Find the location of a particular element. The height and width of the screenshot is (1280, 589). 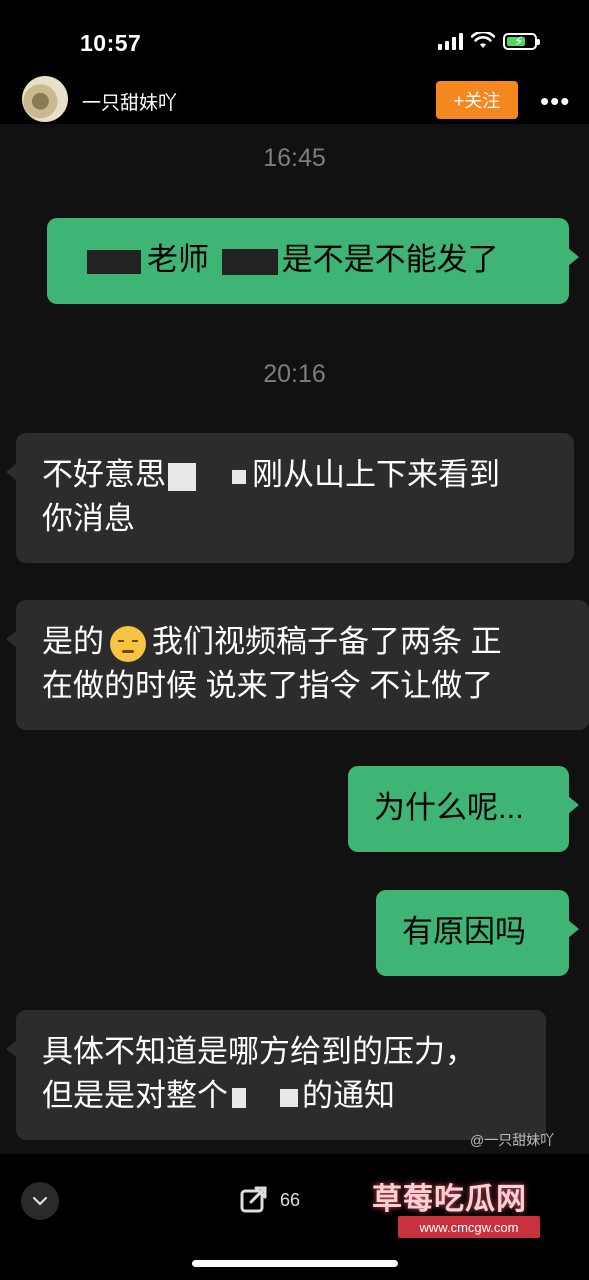

username: 一只甜妹吖 is located at coordinates (129, 101).